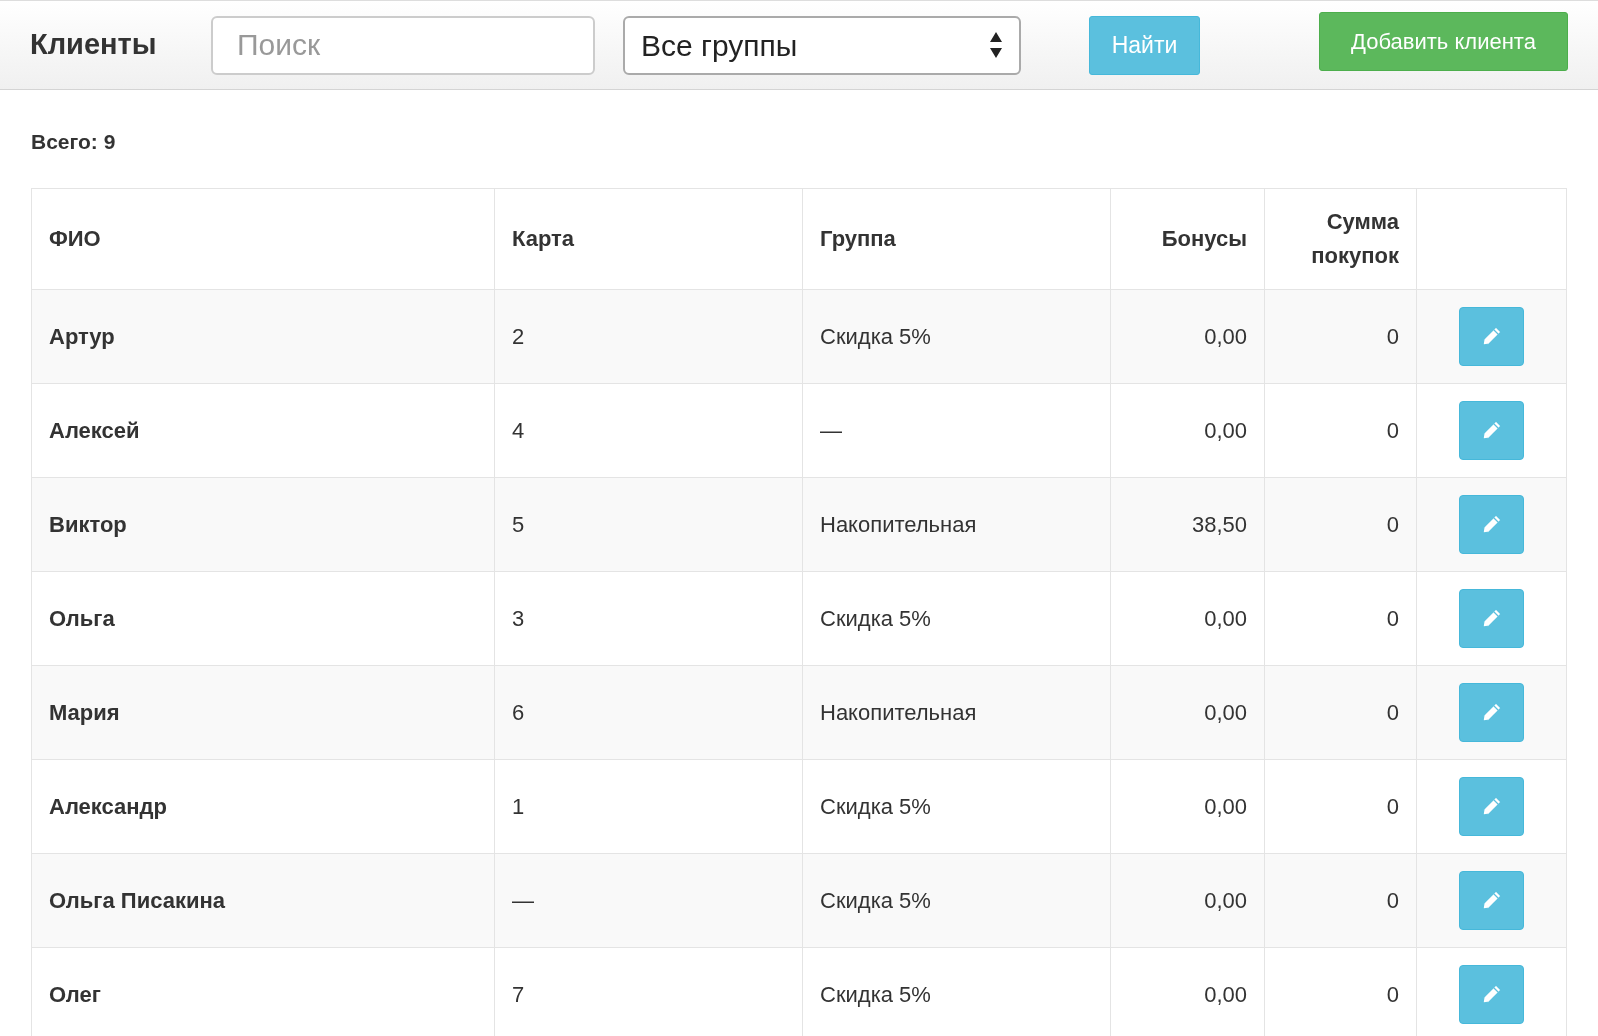 The image size is (1598, 1036). Describe the element at coordinates (263, 336) in the screenshot. I see `table-cell: Артур` at that location.